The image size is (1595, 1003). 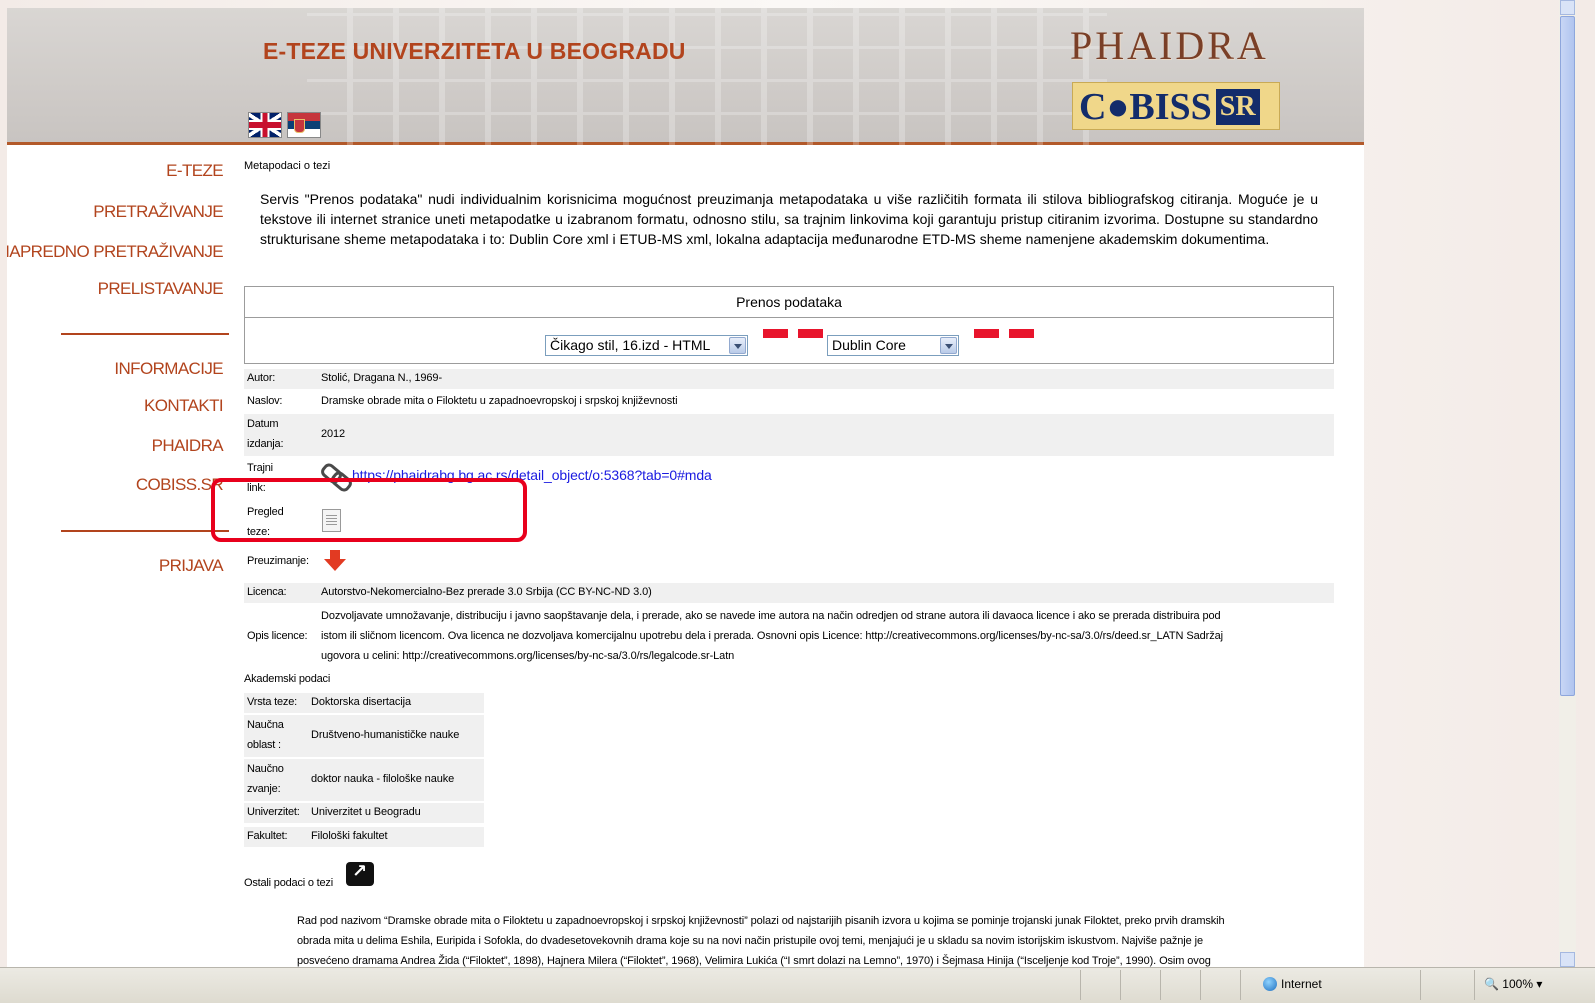 I want to click on security-zone: Internet, so click(x=1292, y=984).